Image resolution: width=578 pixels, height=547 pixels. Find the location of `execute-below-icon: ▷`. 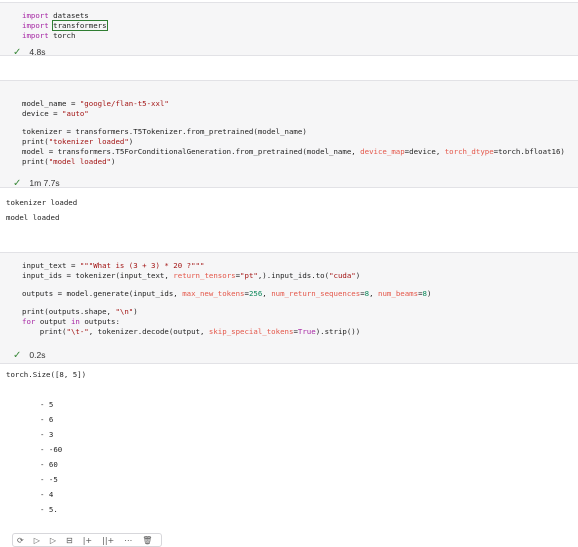

execute-below-icon: ▷ is located at coordinates (53, 540).